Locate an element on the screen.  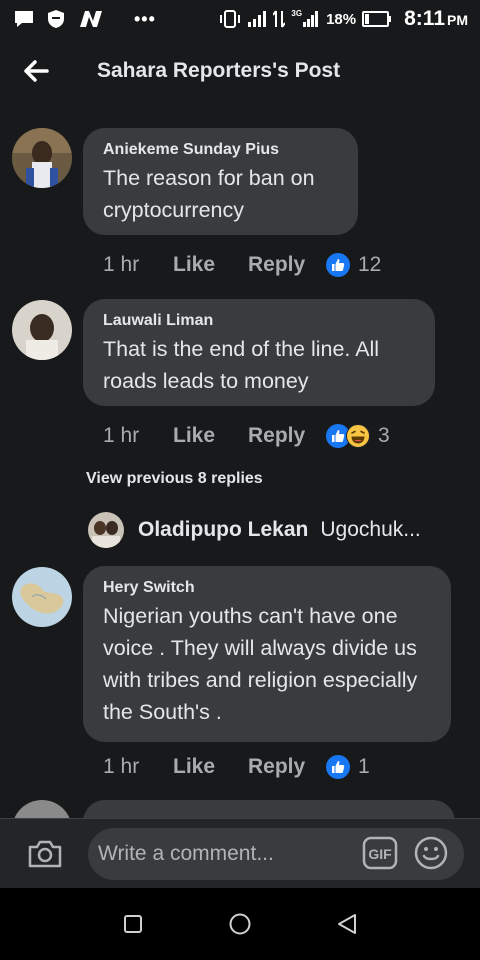
system-nav-bar is located at coordinates (240, 924).